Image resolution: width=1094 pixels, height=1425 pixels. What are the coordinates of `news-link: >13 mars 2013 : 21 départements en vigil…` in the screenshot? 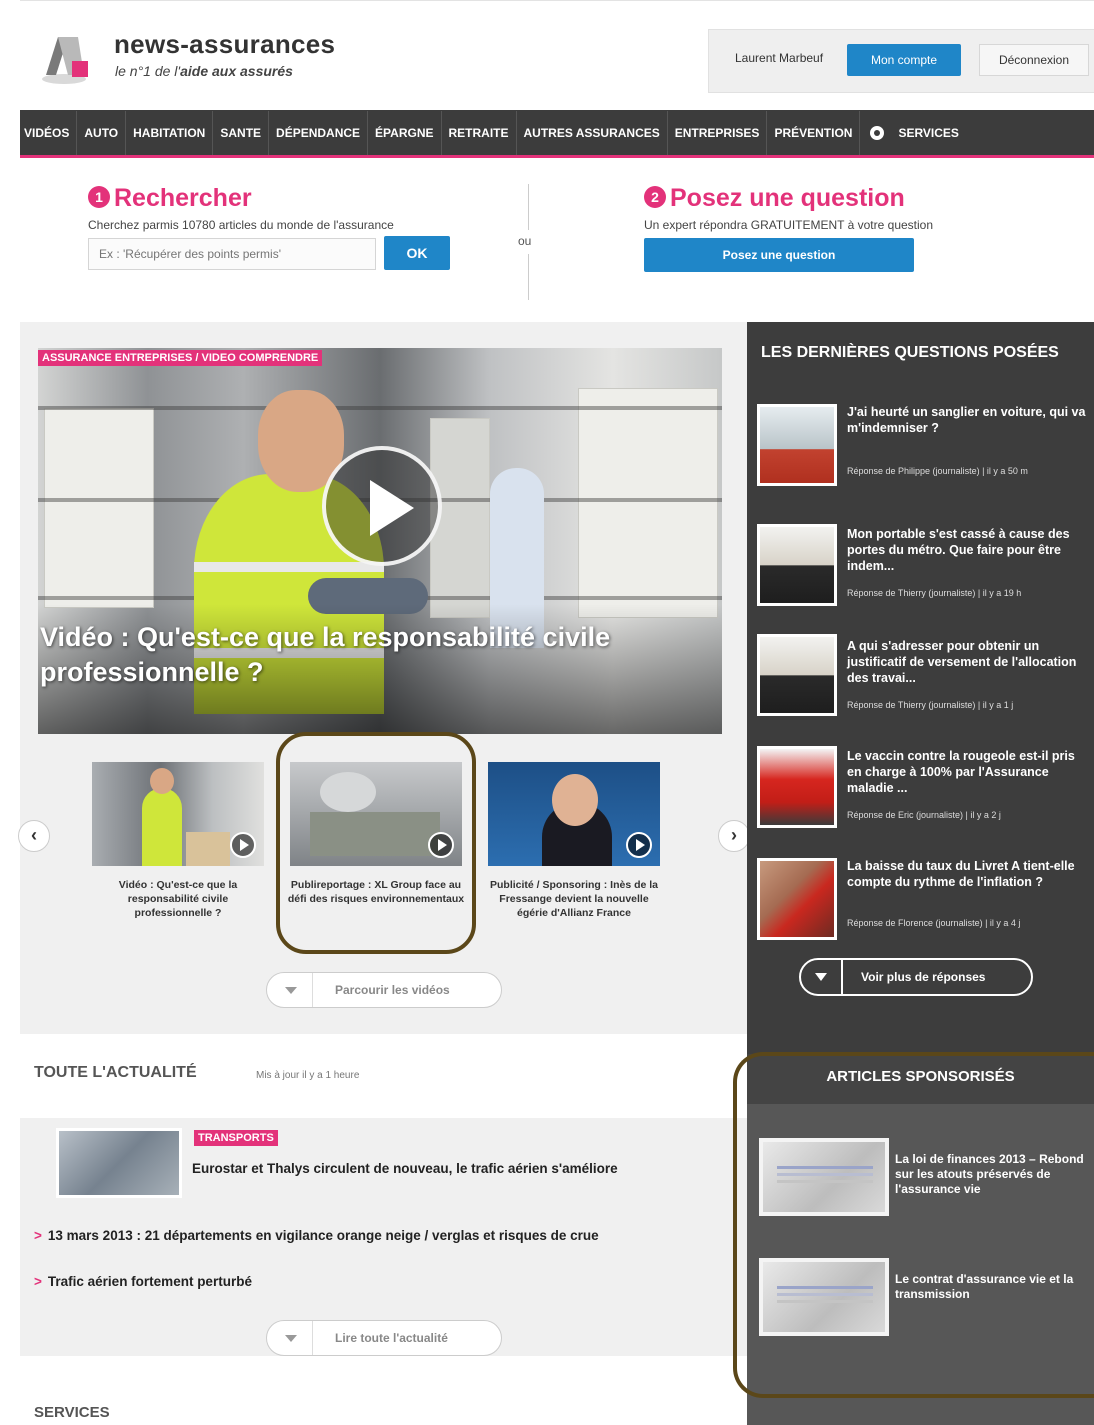 It's located at (379, 1235).